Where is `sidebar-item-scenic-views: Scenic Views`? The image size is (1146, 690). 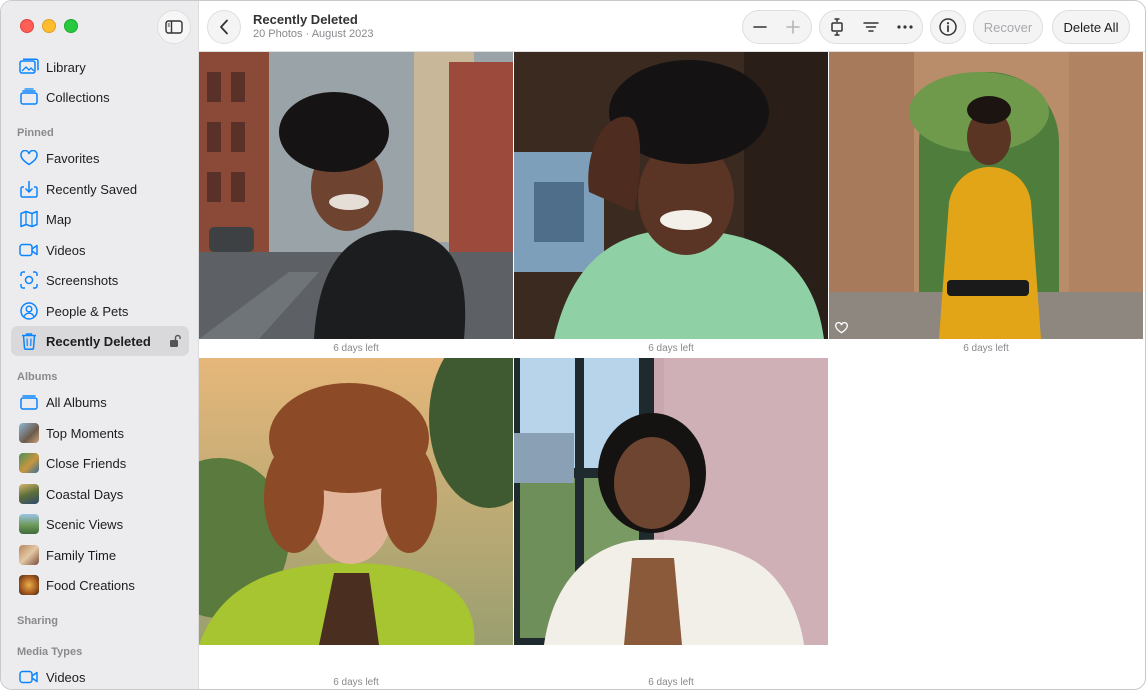 sidebar-item-scenic-views: Scenic Views is located at coordinates (100, 524).